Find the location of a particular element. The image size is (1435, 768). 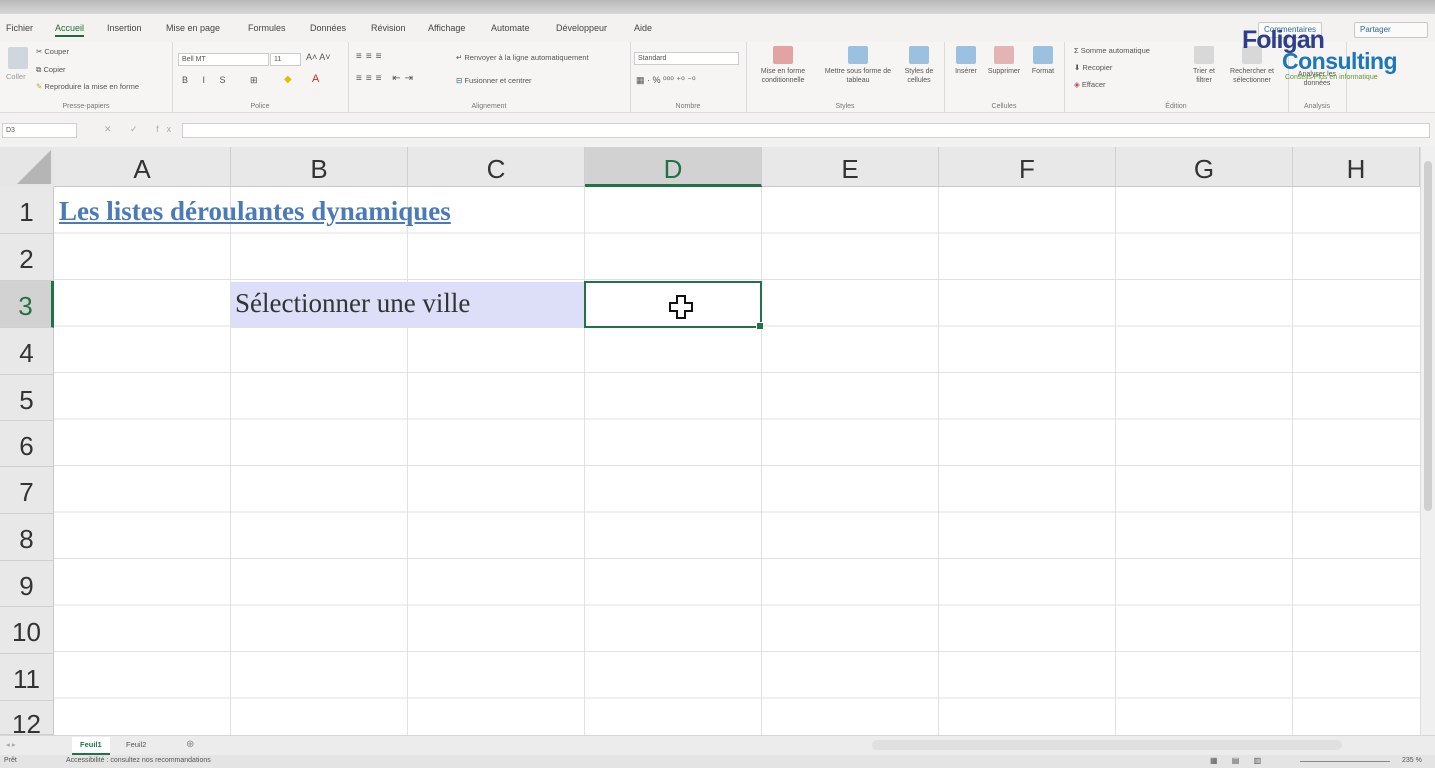

autosum-button: Σ Somme automatique is located at coordinates (1112, 50).